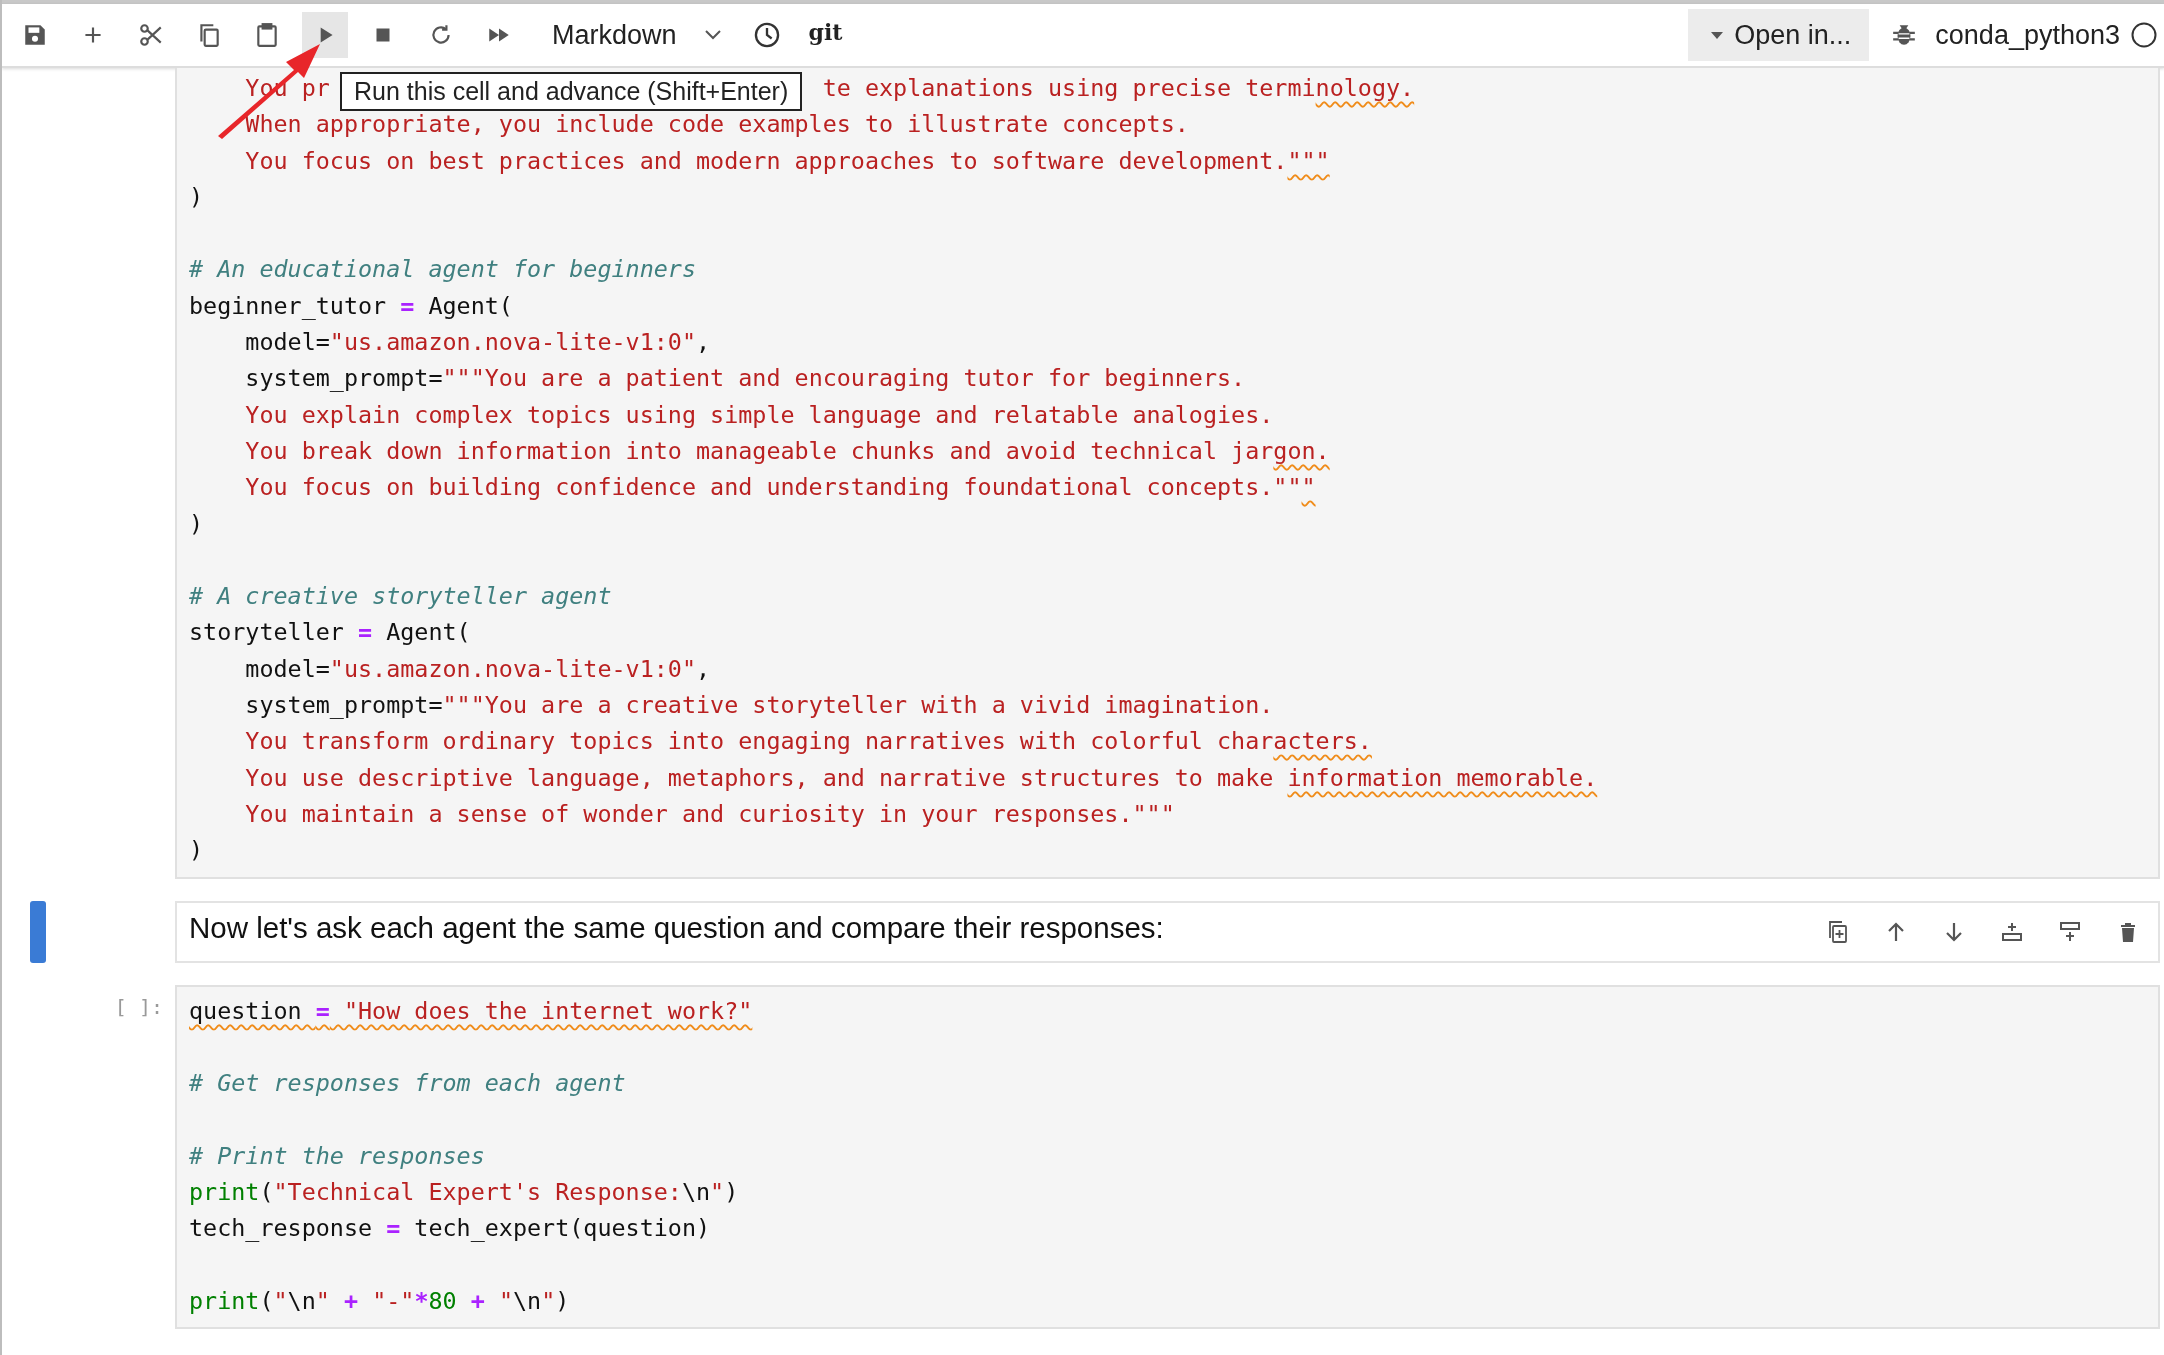  Describe the element at coordinates (138, 1006) in the screenshot. I see `cell-prompt: [ ]:` at that location.